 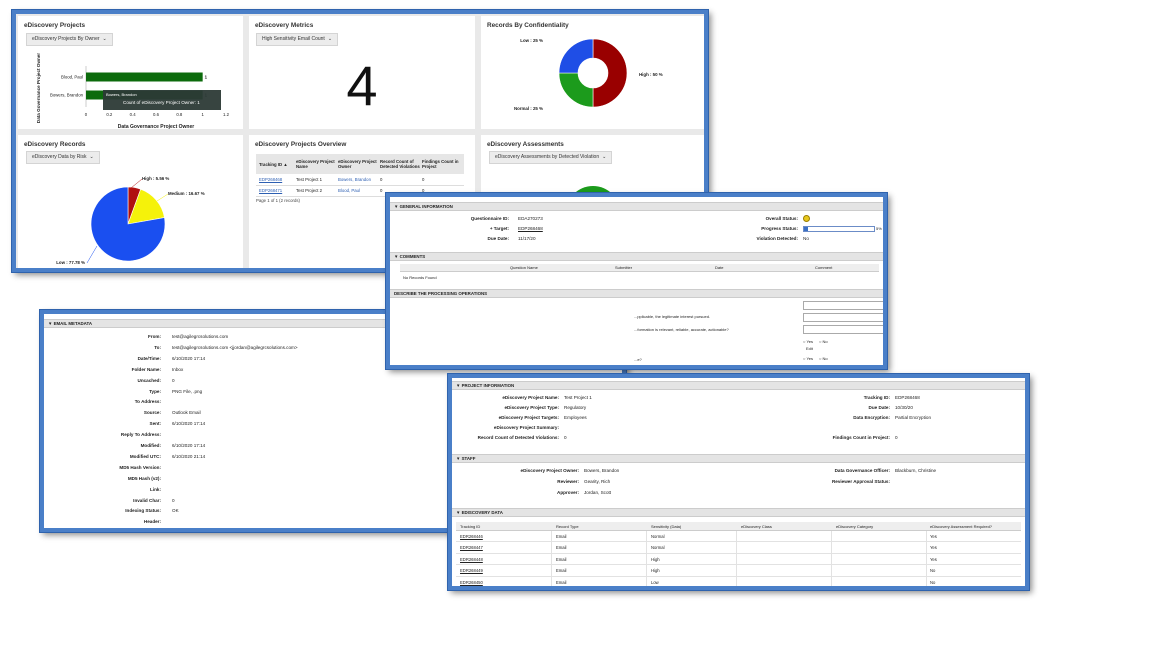 I want to click on yes-label: Yes, so click(x=809, y=358).